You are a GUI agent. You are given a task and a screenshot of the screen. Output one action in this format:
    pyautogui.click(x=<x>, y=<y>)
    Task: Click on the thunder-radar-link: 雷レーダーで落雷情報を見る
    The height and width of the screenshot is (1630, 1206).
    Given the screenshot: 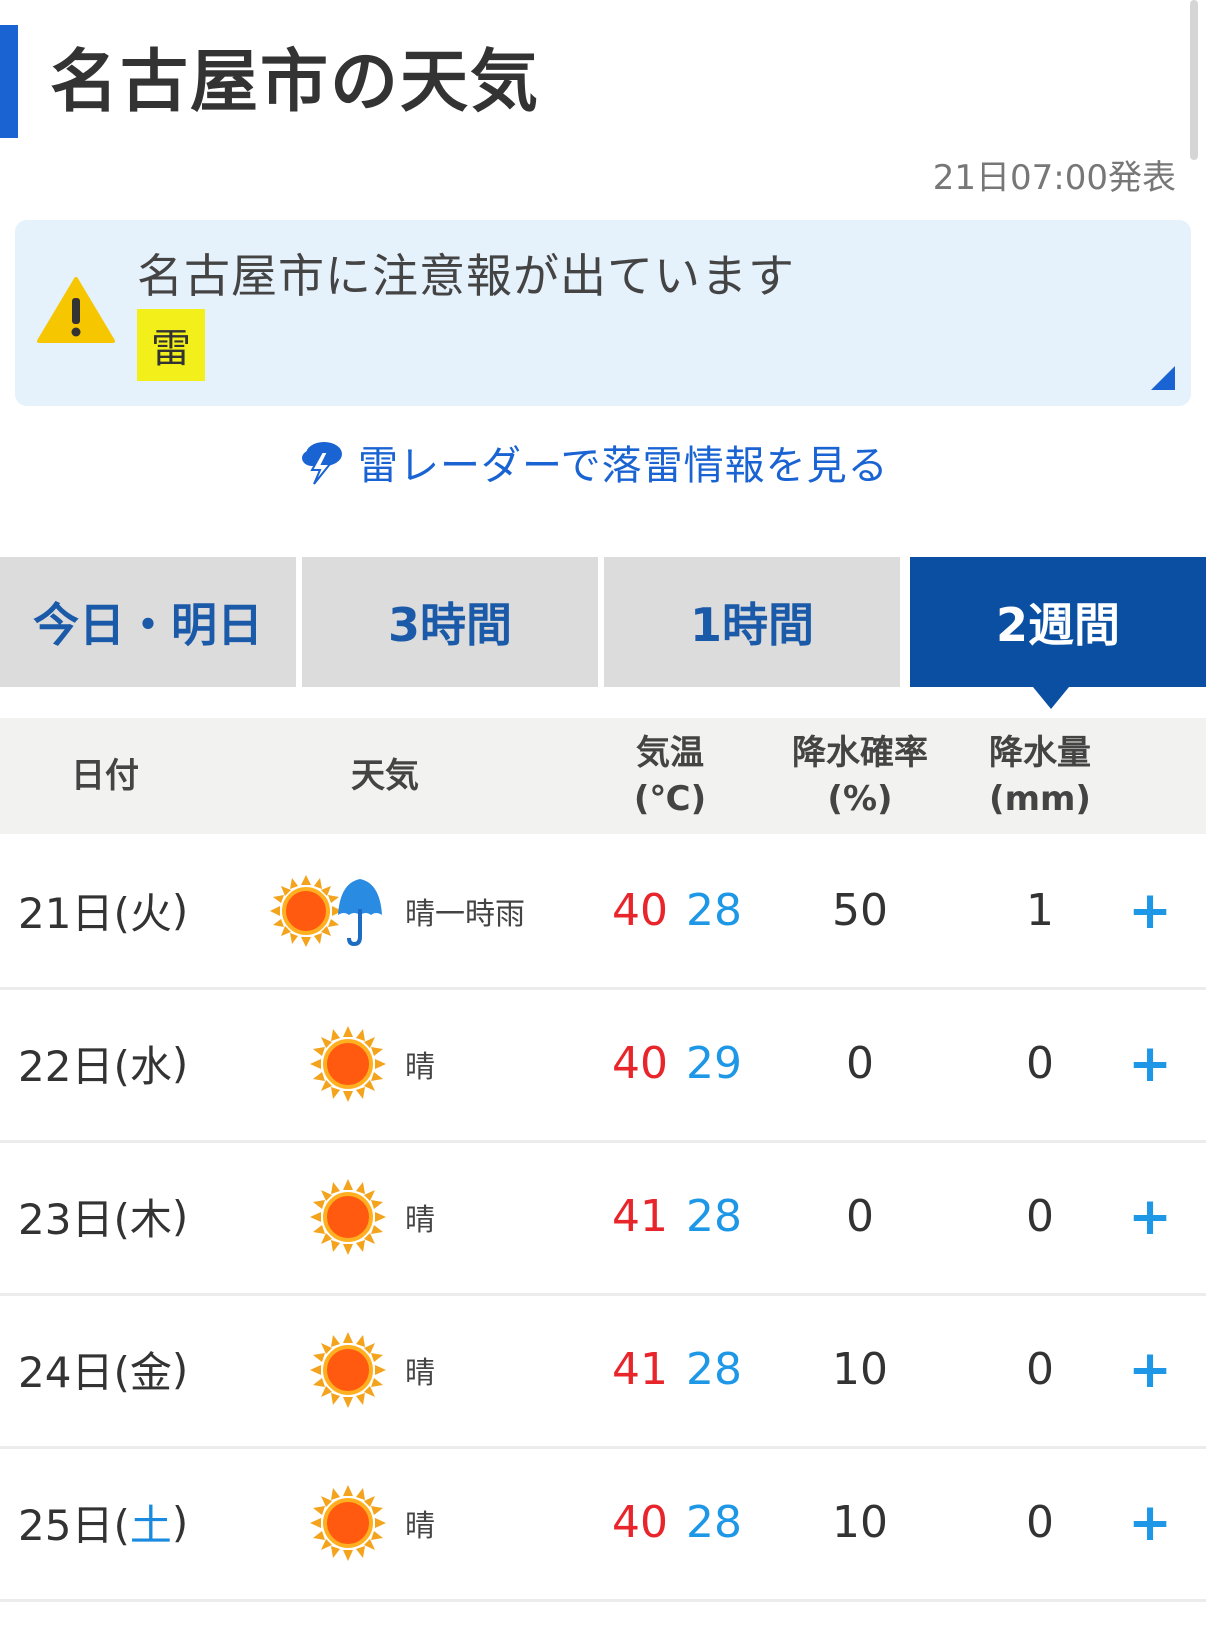 What is the action you would take?
    pyautogui.click(x=594, y=462)
    